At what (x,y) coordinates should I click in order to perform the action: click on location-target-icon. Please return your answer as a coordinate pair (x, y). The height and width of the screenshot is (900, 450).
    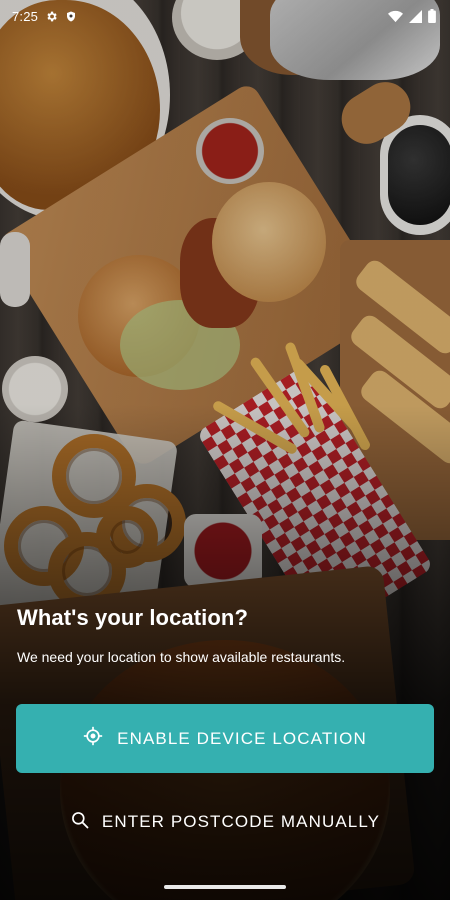
    Looking at the image, I should click on (93, 738).